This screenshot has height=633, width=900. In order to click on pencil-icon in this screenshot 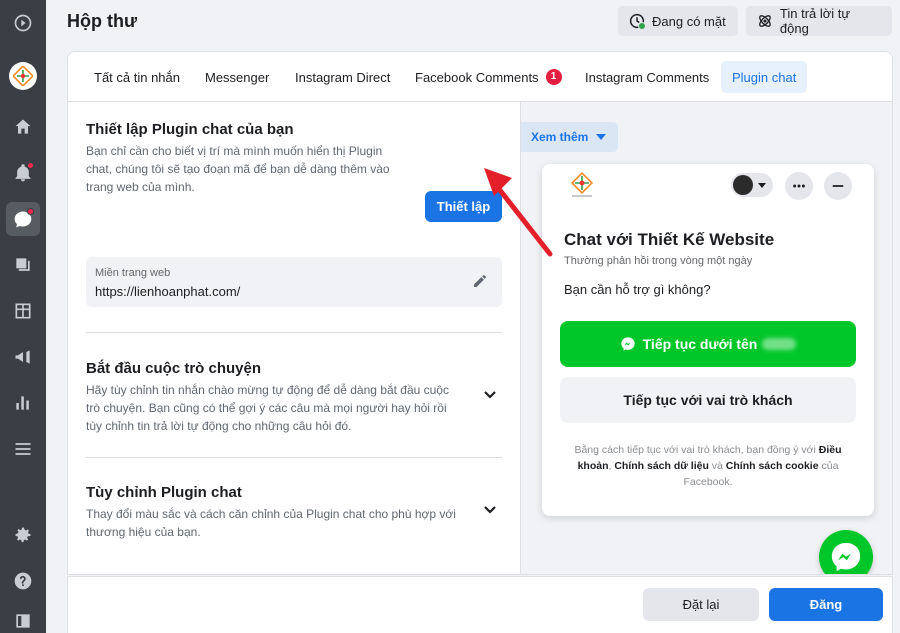, I will do `click(480, 281)`.